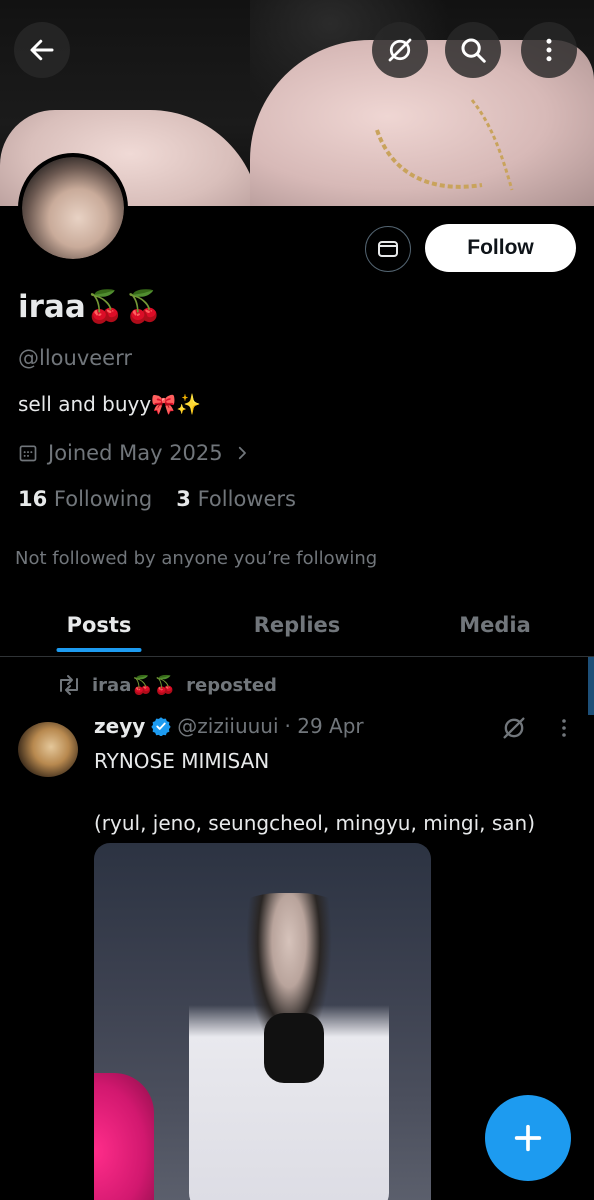  Describe the element at coordinates (110, 404) in the screenshot. I see `bio-text: sell and buyy🎀✨` at that location.